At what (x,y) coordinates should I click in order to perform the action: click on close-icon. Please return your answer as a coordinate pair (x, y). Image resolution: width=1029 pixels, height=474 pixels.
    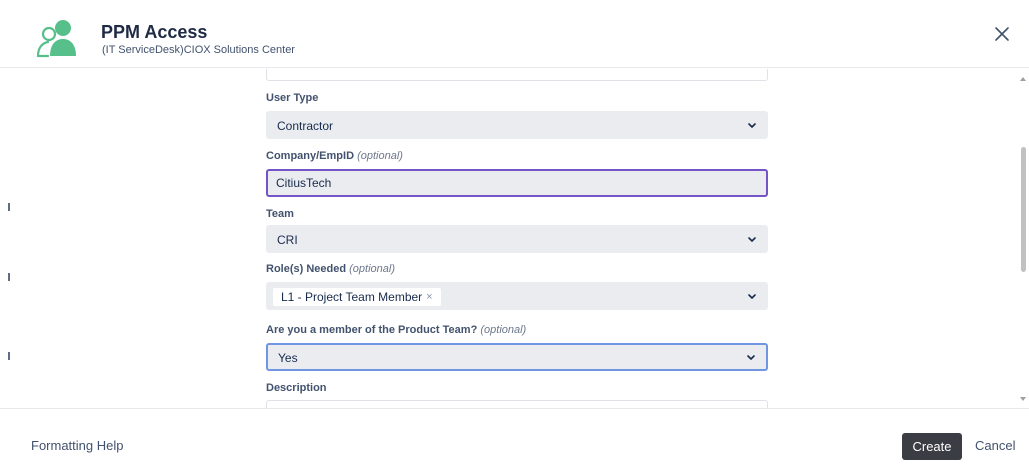
    Looking at the image, I should click on (1002, 34).